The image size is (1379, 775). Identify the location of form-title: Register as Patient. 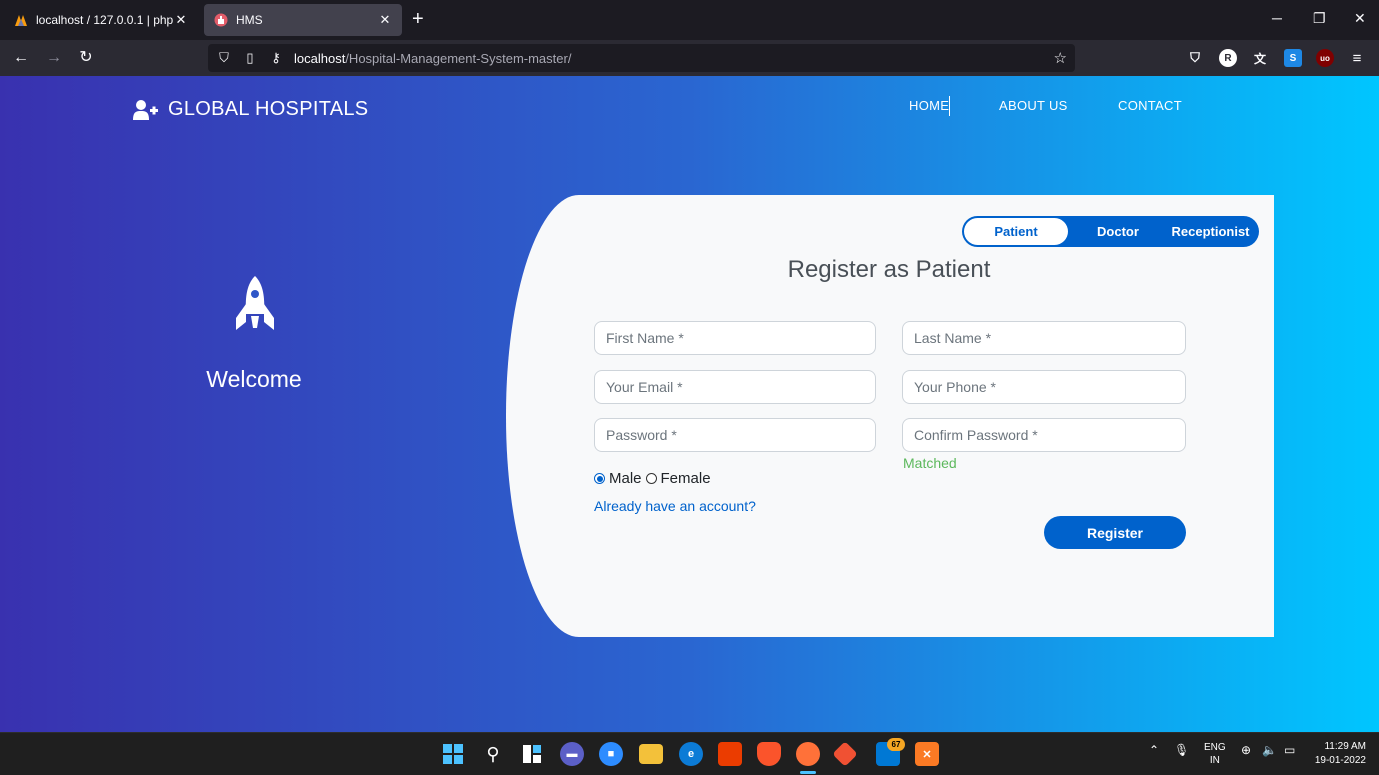
(889, 269).